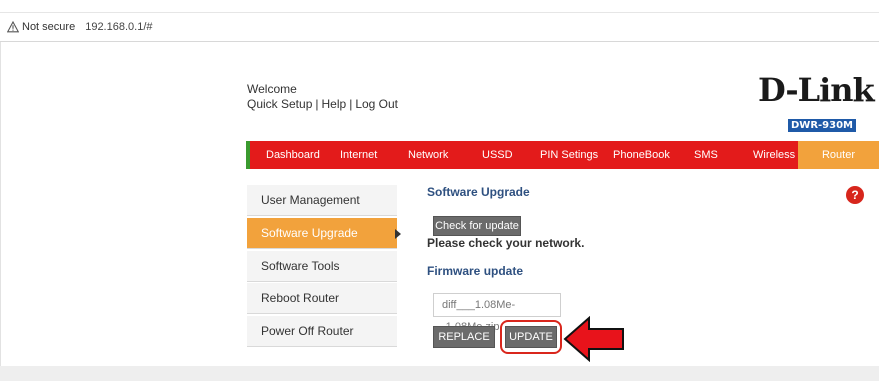 This screenshot has width=879, height=381. I want to click on security-label: Not secure, so click(48, 27).